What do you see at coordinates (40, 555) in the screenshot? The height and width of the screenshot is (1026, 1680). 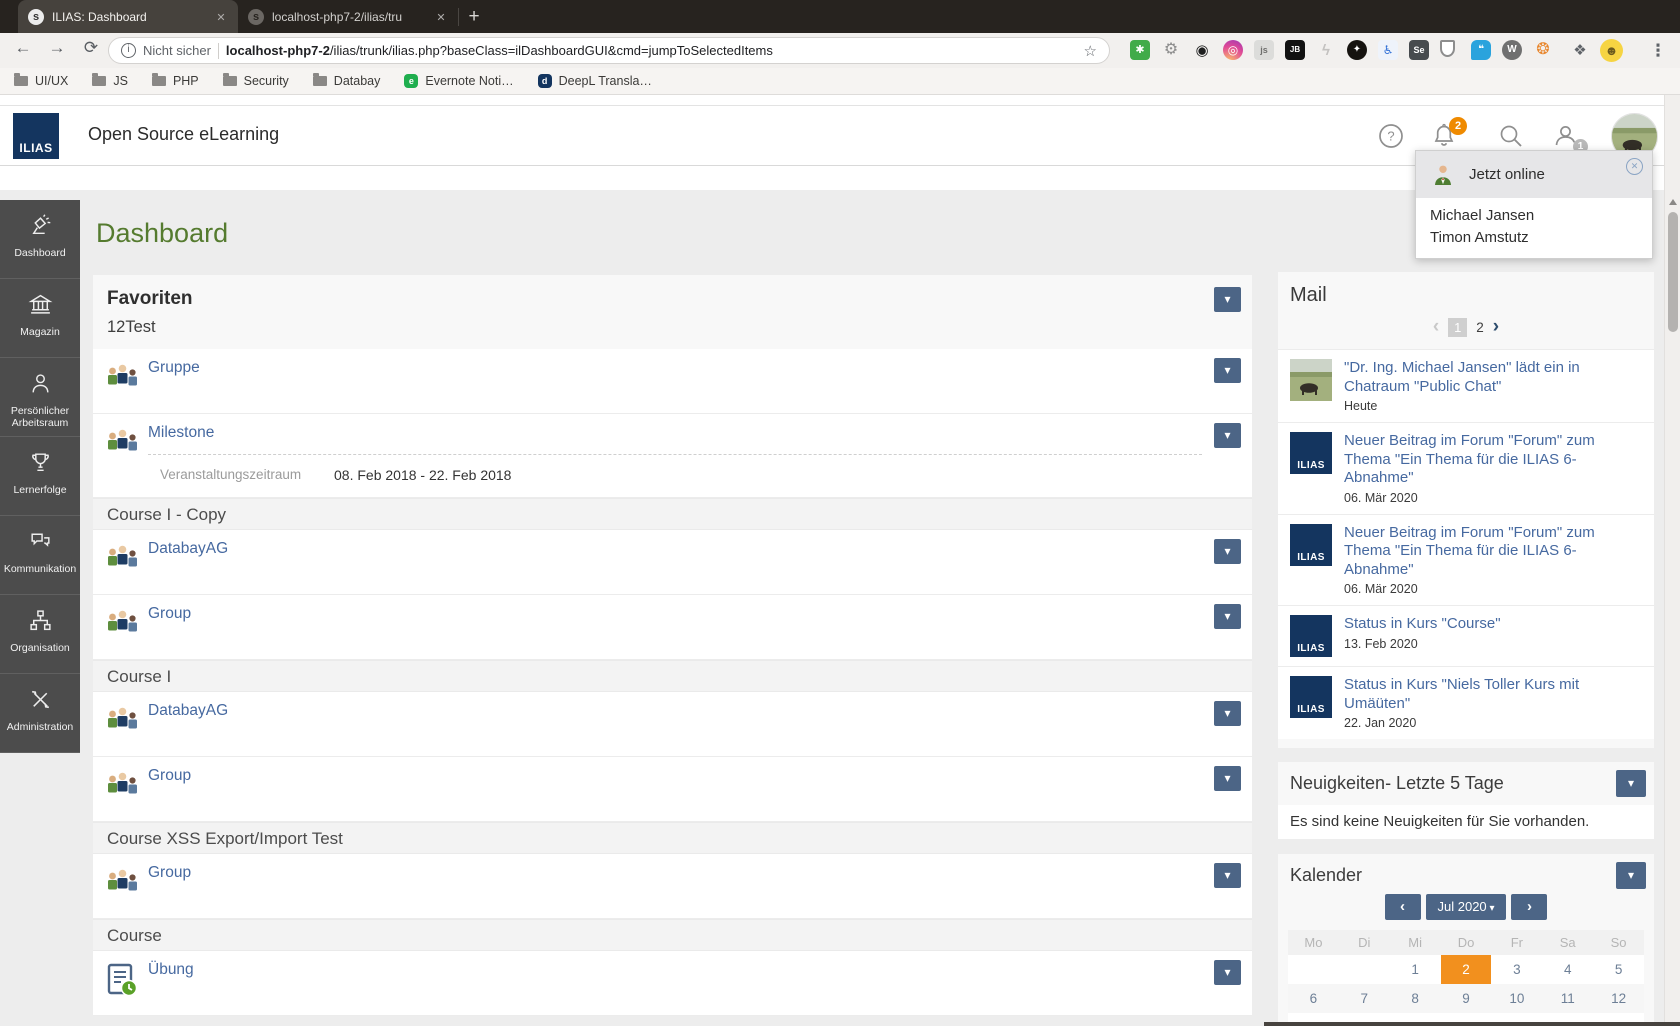 I see `sidebar-item-kommunikation: Kommunikation` at bounding box center [40, 555].